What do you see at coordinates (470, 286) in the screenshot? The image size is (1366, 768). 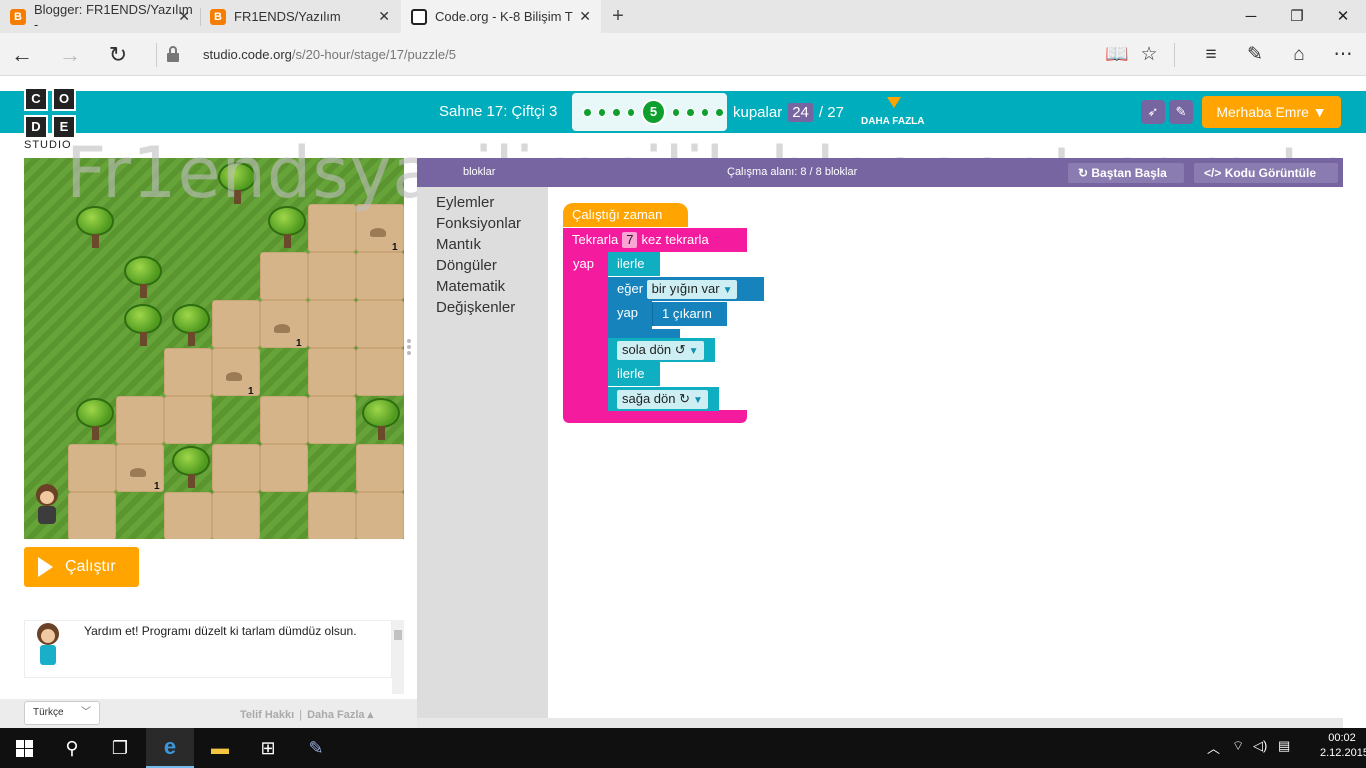 I see `toolbox-category-math: Matematik` at bounding box center [470, 286].